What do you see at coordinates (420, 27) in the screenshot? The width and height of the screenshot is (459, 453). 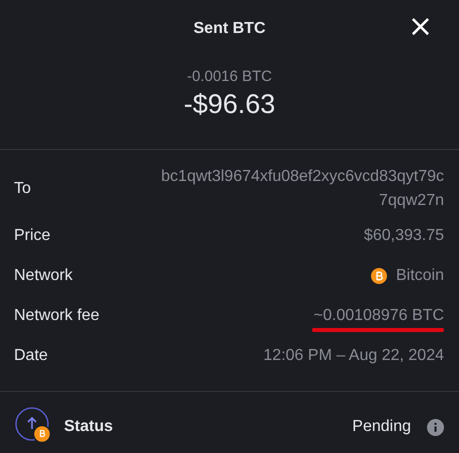 I see `close-button: ×` at bounding box center [420, 27].